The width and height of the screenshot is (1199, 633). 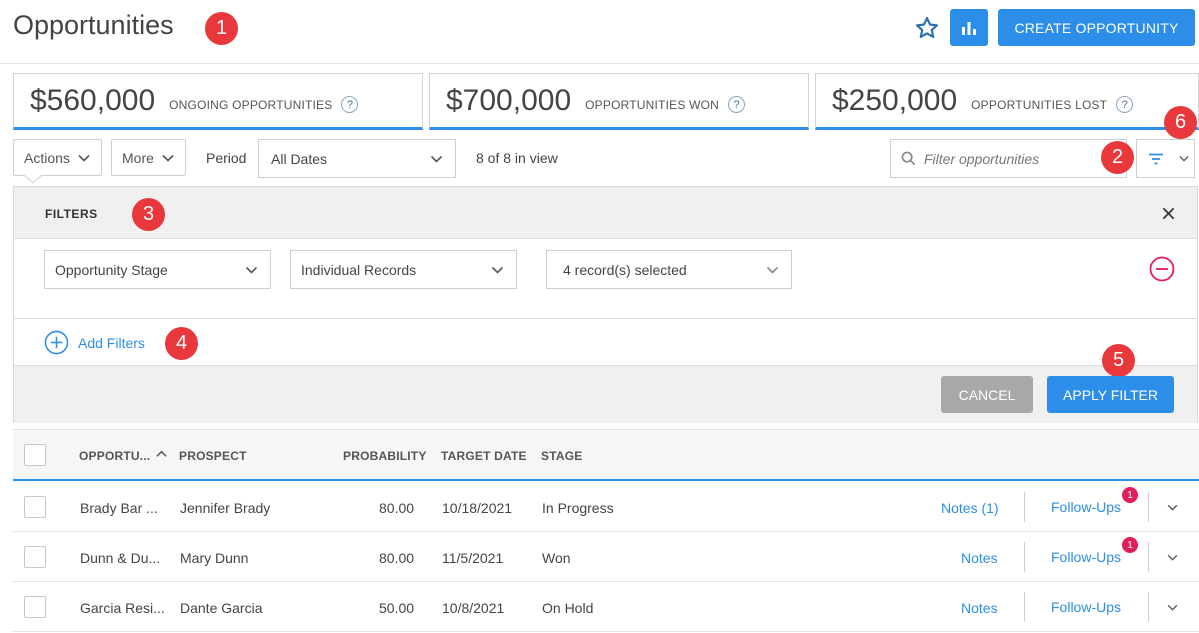 I want to click on column-header-prospect: PROSPECT, so click(x=213, y=456).